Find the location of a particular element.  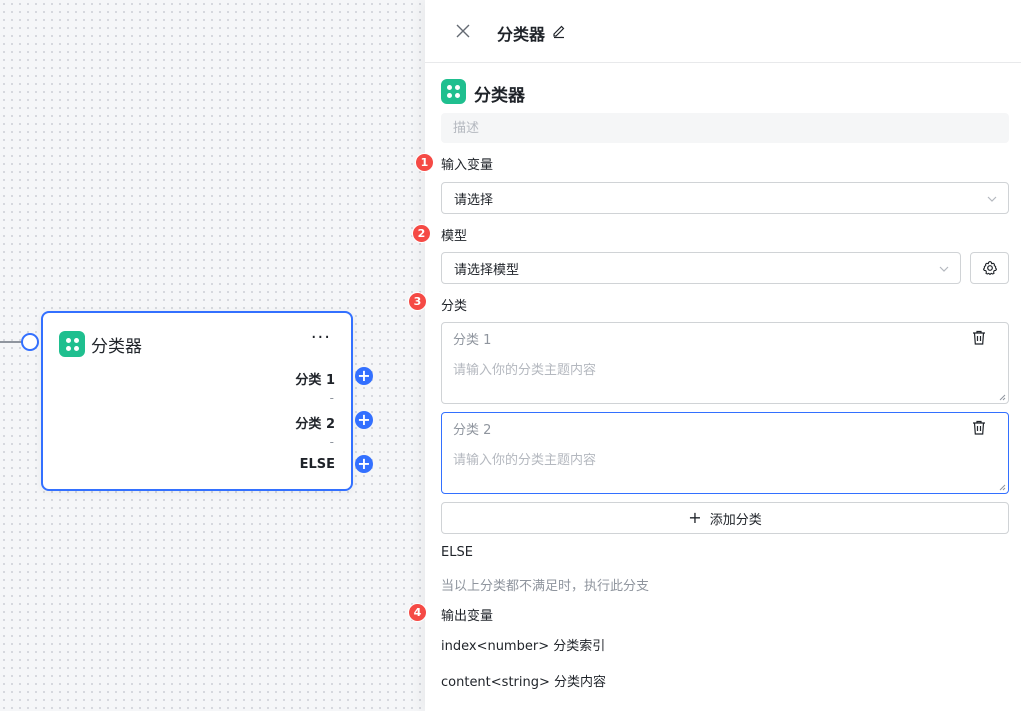

add-branch-1-plus-icon: + is located at coordinates (364, 376).